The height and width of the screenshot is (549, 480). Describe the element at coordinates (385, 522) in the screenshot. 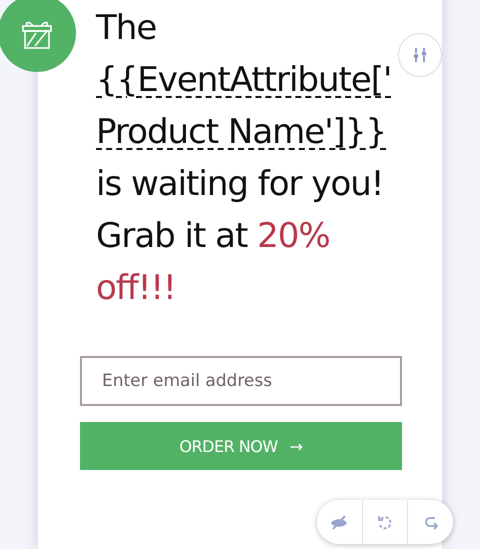

I see `undo-icon` at that location.